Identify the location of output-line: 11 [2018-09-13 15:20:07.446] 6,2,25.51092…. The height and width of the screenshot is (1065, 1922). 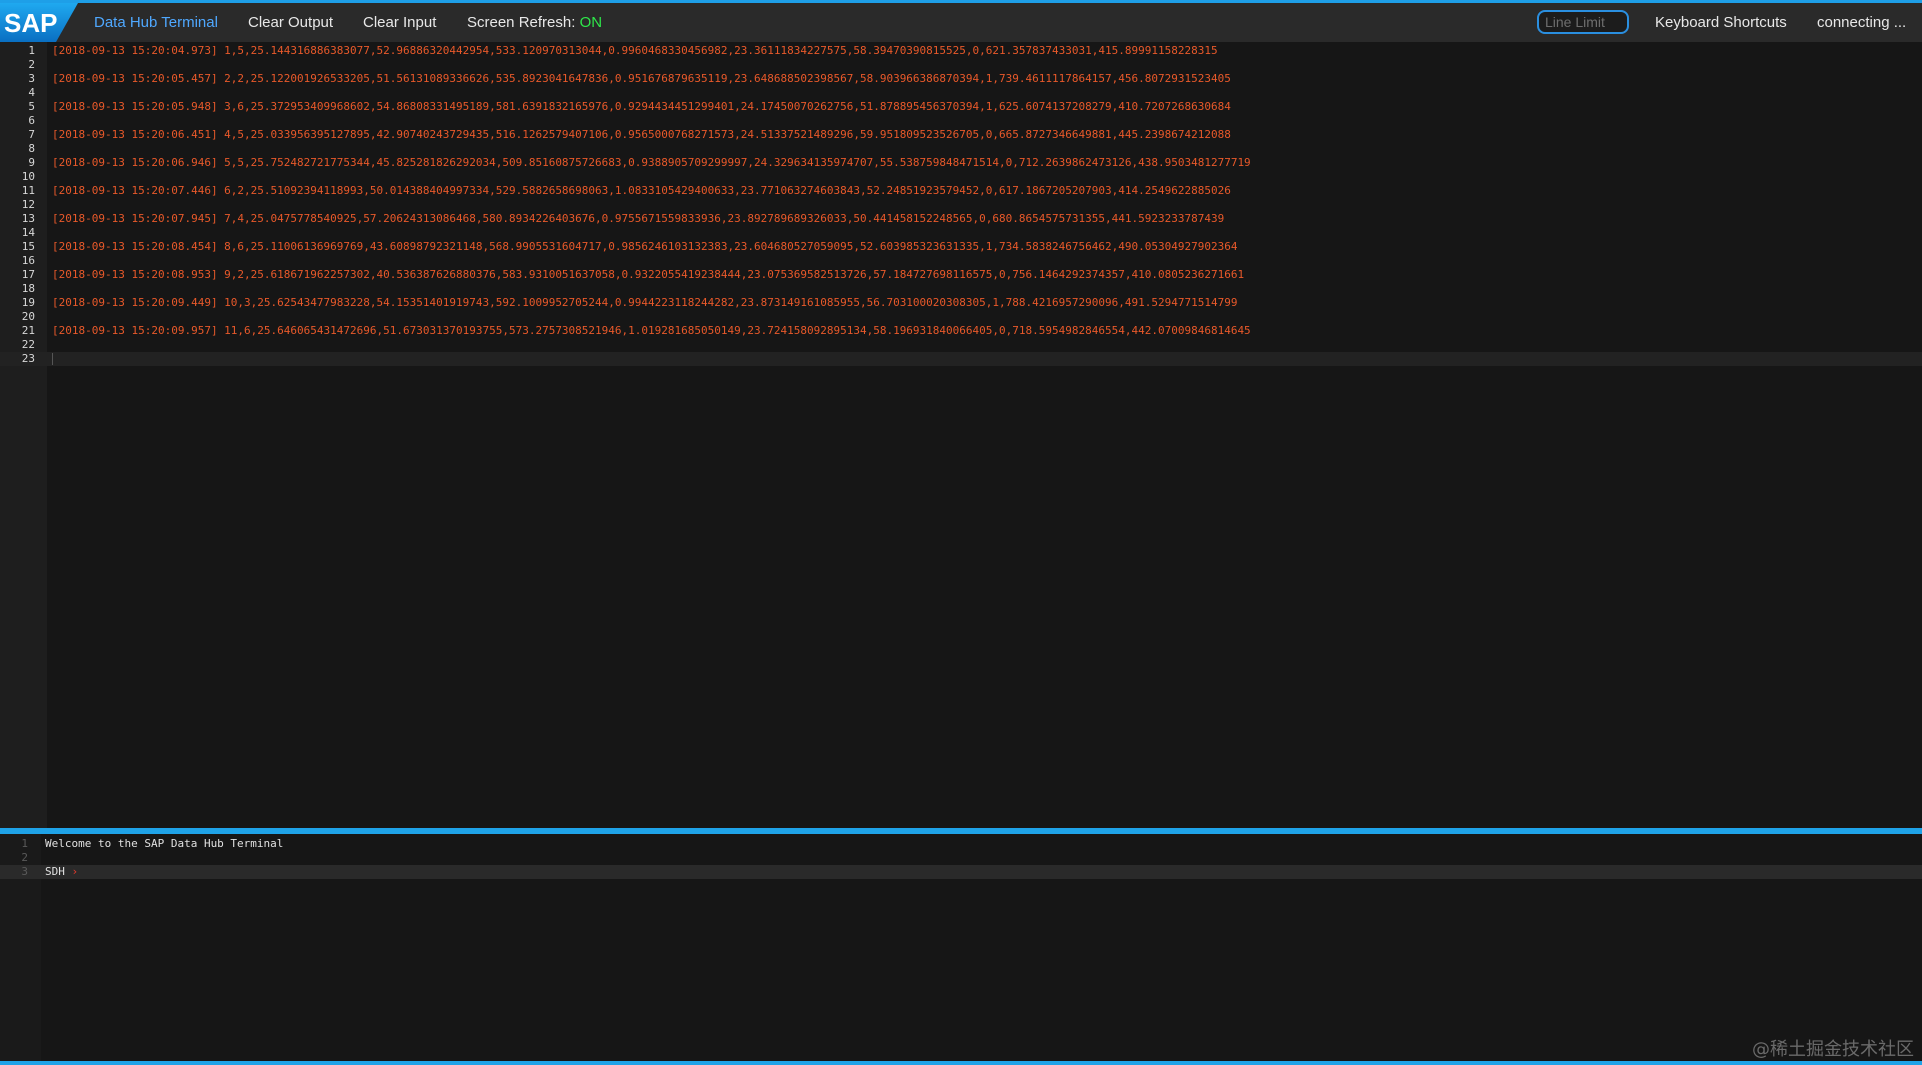
(961, 191).